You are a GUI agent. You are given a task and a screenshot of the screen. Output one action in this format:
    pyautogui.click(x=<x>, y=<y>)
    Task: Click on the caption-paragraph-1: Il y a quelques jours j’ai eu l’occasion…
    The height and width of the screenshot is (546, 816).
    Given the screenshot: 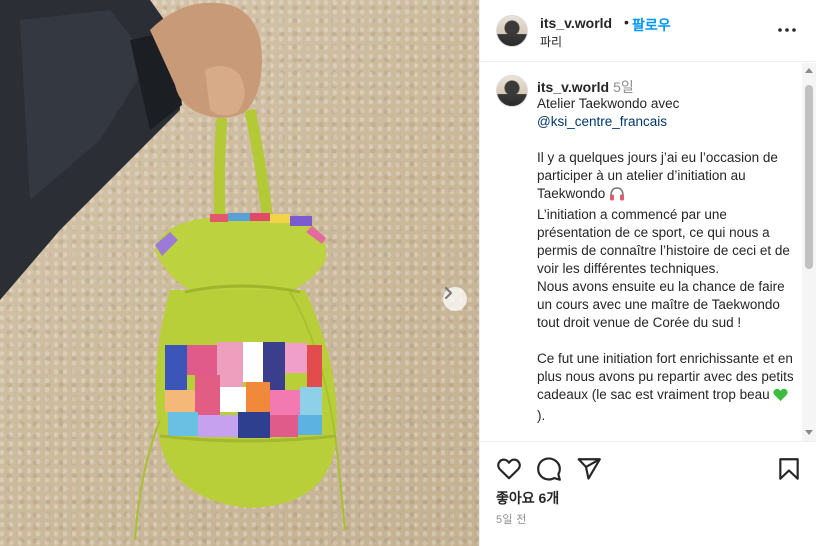 What is the action you would take?
    pyautogui.click(x=666, y=177)
    